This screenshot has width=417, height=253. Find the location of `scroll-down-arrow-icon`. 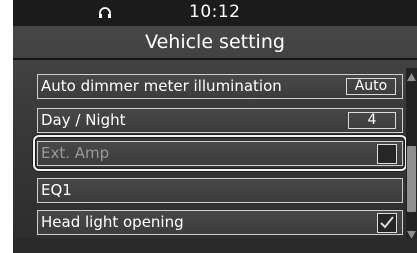

scroll-down-arrow-icon is located at coordinates (411, 232).